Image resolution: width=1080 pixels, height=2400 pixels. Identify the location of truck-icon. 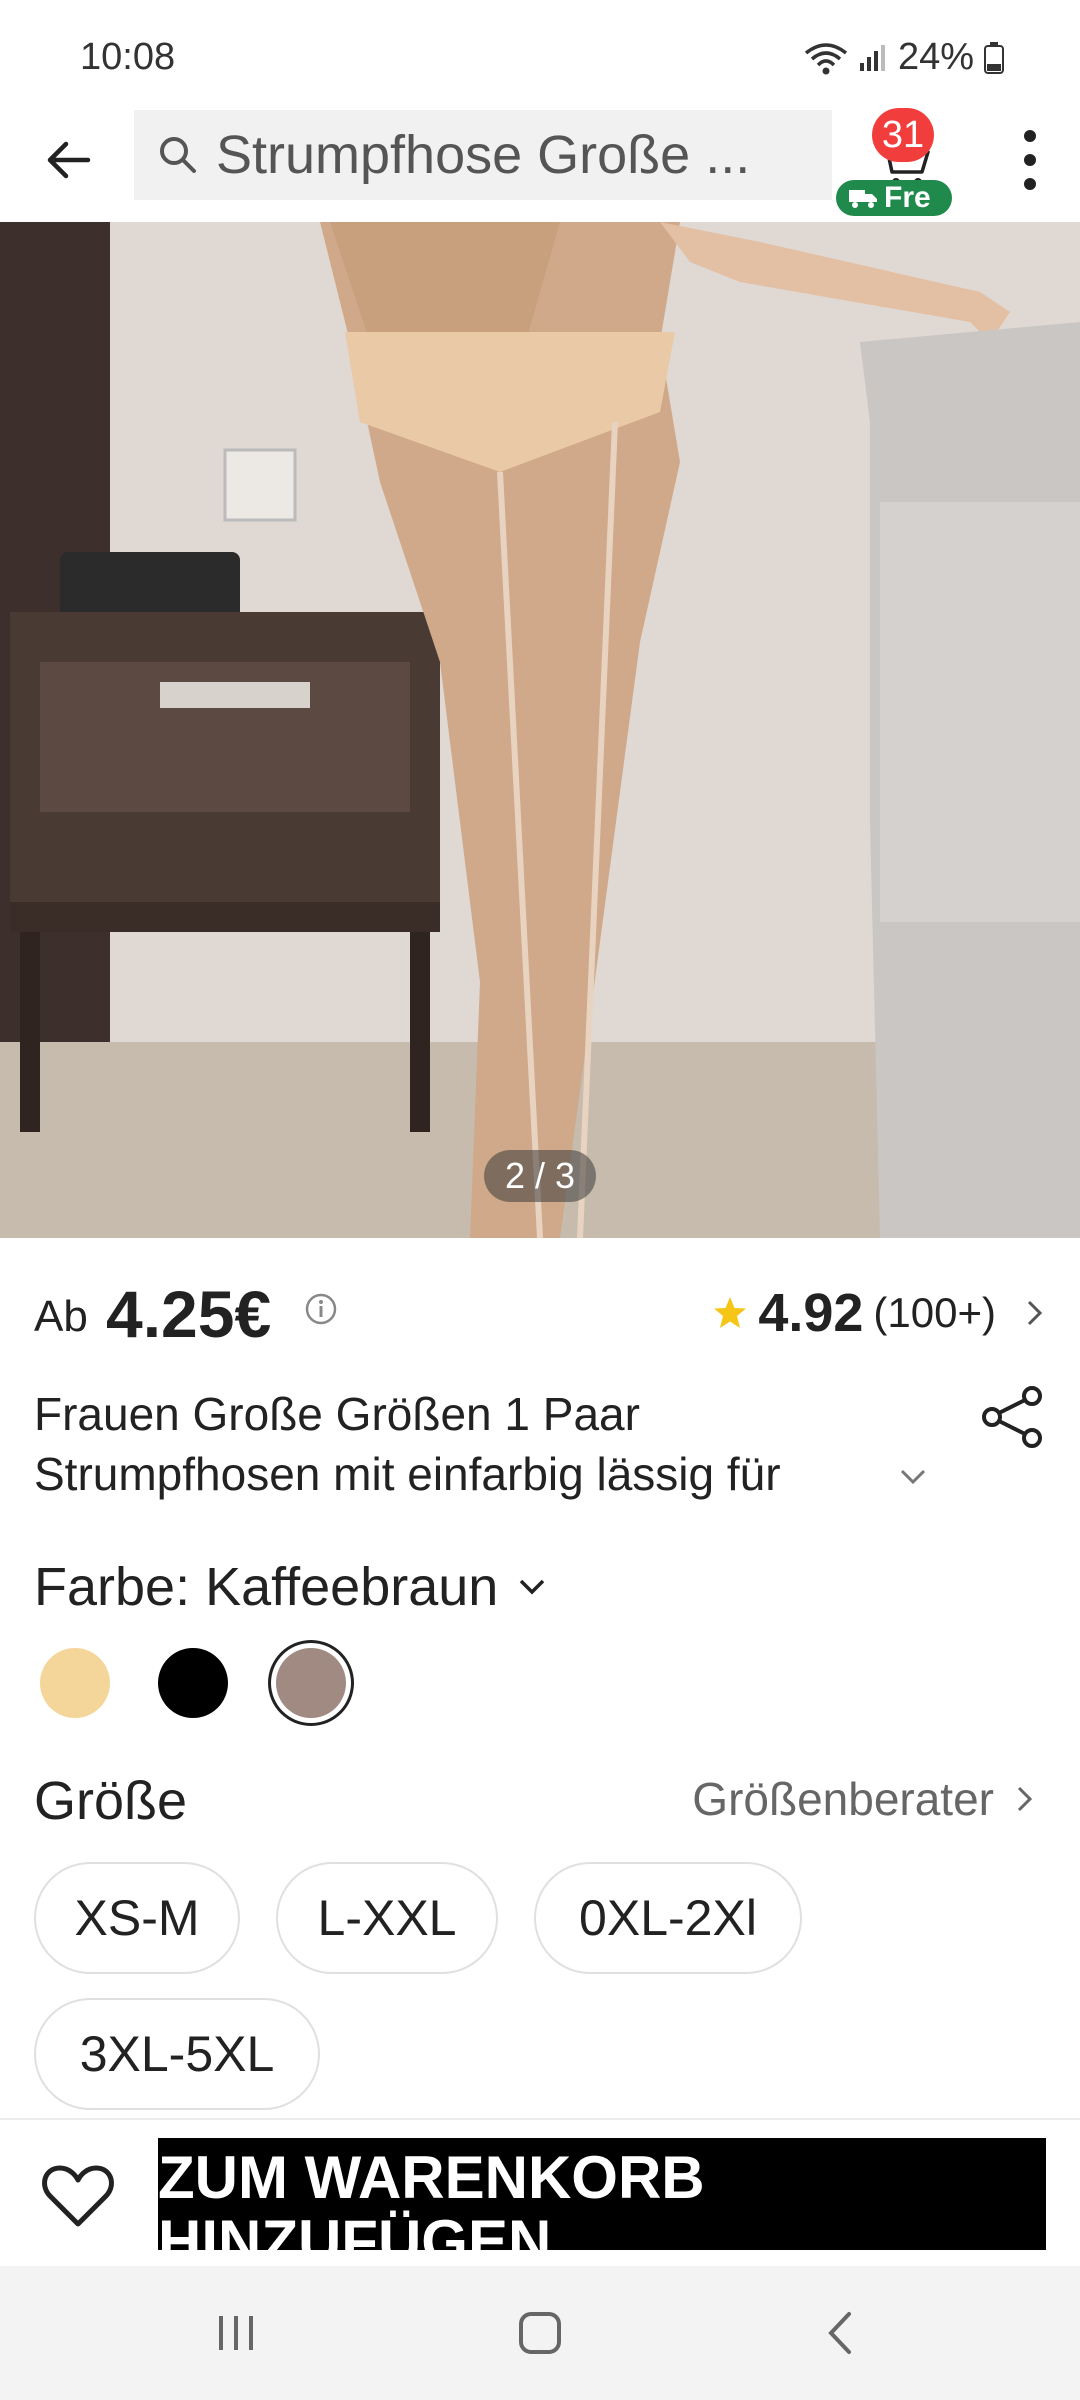
(863, 199).